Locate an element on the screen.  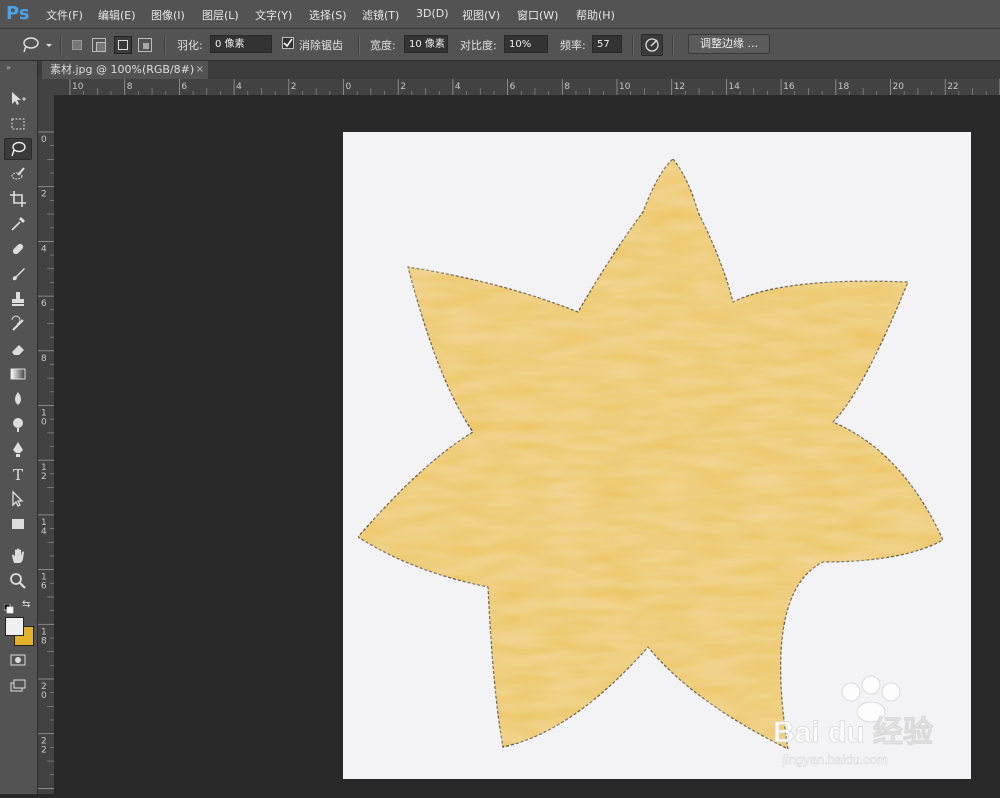
ruler-label: 18 is located at coordinates (844, 87).